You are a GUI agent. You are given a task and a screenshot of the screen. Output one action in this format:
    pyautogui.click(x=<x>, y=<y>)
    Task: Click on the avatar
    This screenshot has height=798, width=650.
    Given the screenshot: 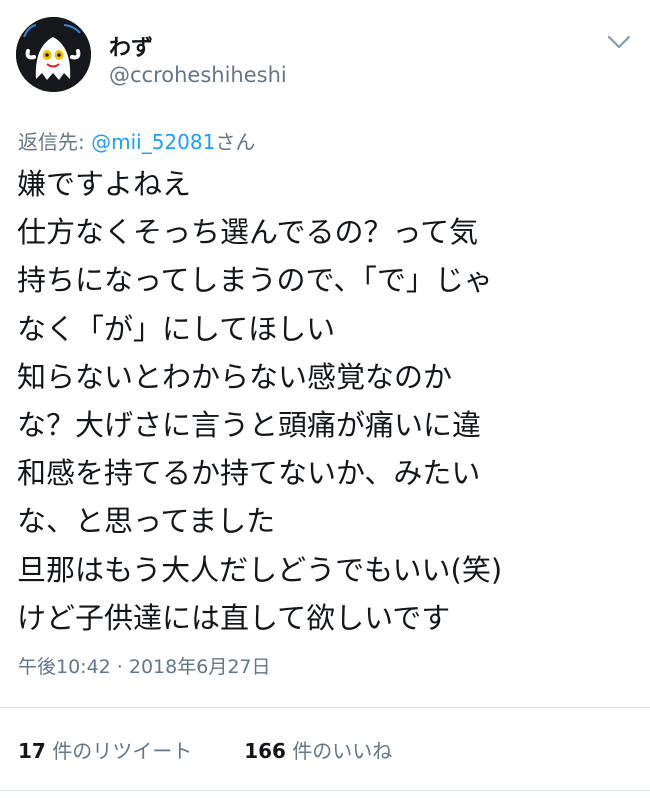 What is the action you would take?
    pyautogui.click(x=53, y=54)
    